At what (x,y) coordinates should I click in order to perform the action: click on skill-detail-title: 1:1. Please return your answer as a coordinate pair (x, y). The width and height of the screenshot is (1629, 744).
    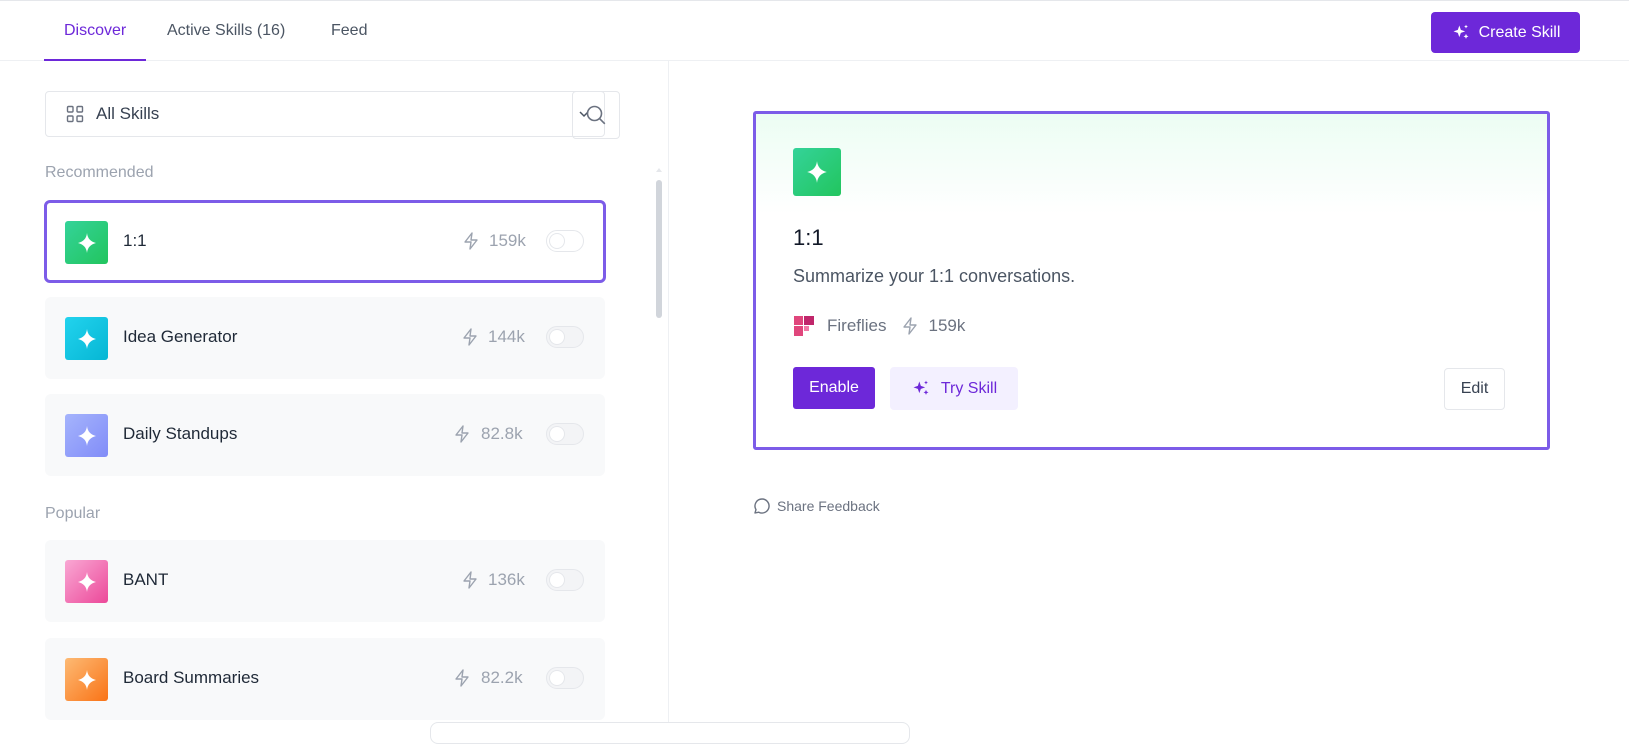
    Looking at the image, I should click on (808, 237).